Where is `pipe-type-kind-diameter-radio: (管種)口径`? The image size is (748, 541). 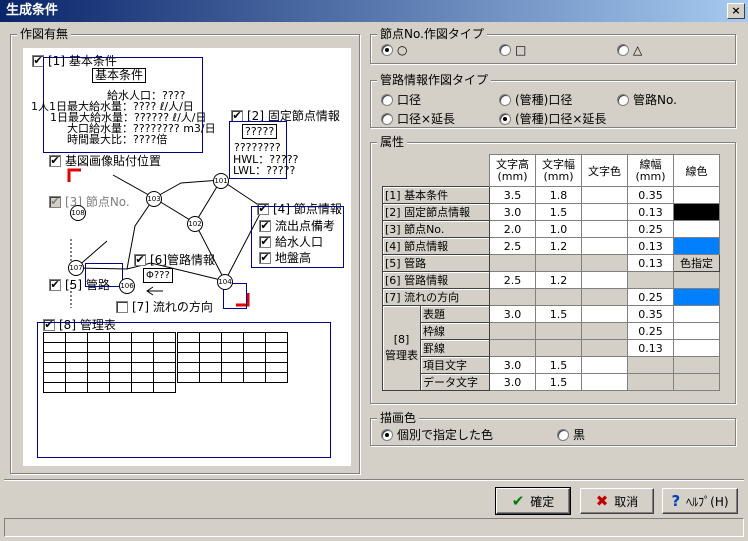
pipe-type-kind-diameter-radio: (管種)口径 is located at coordinates (535, 99).